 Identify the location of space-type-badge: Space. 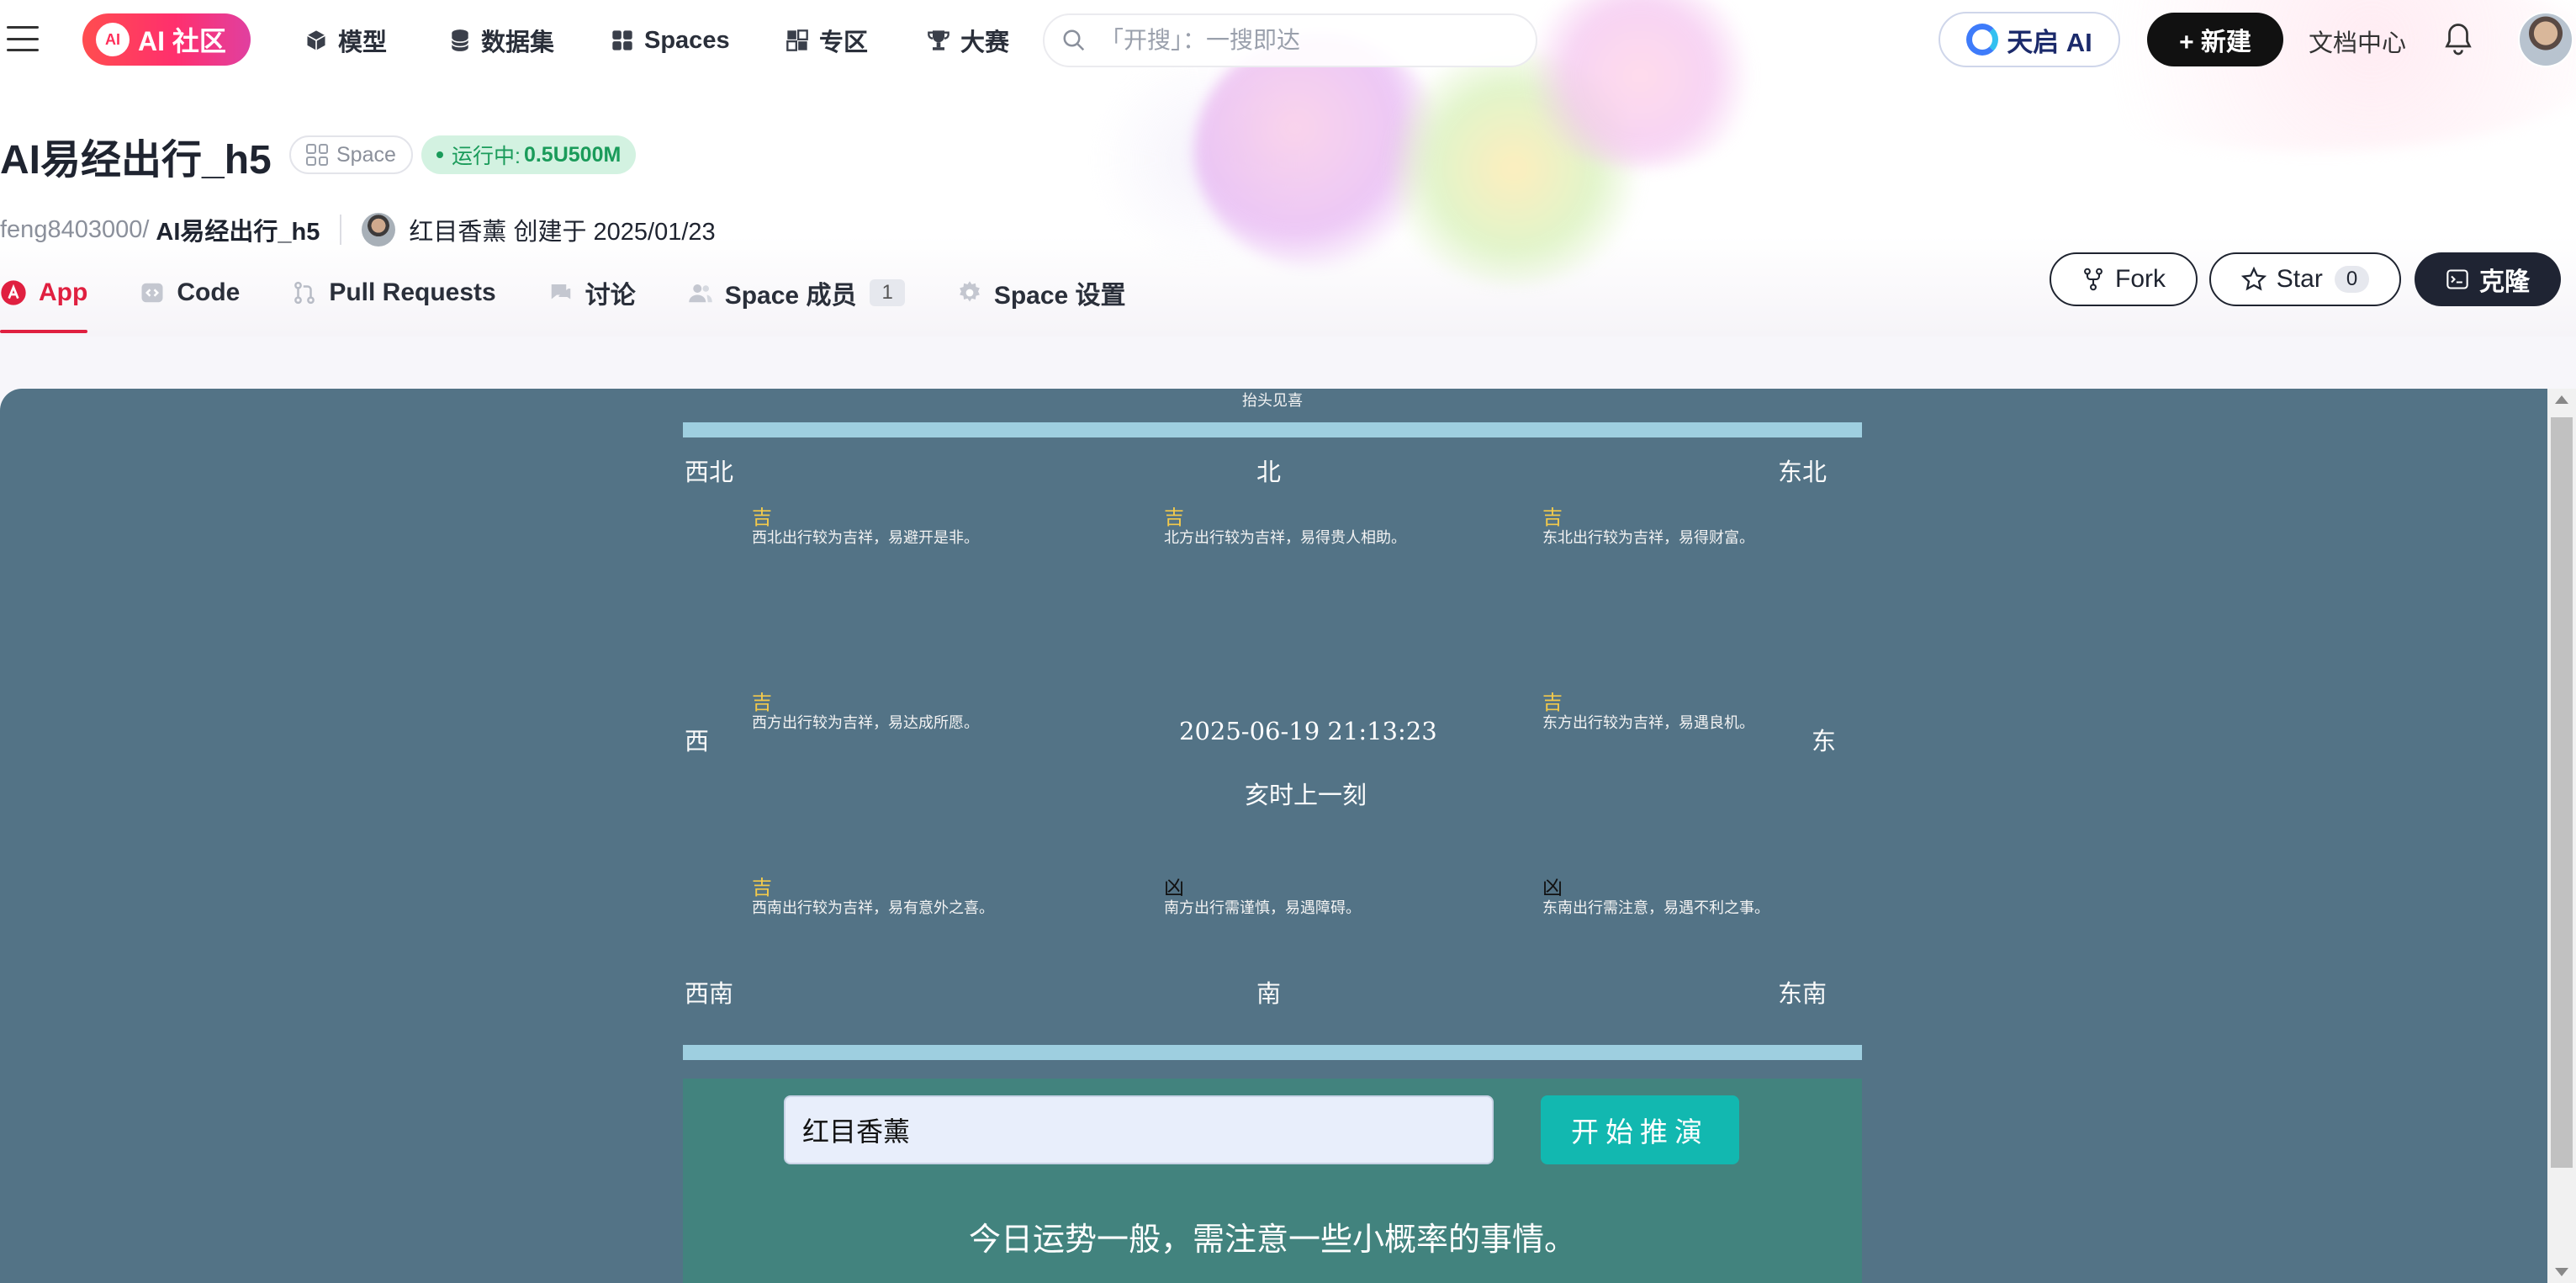
(351, 154).